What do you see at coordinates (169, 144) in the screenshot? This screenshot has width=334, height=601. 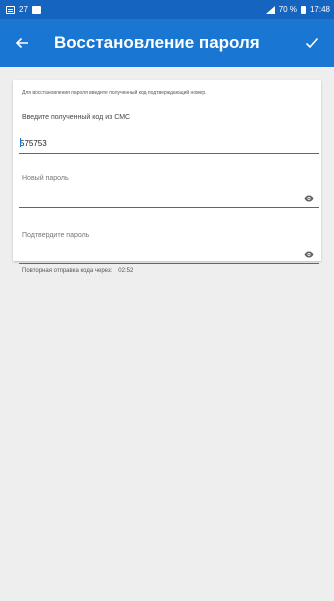 I see `sms-code-input` at bounding box center [169, 144].